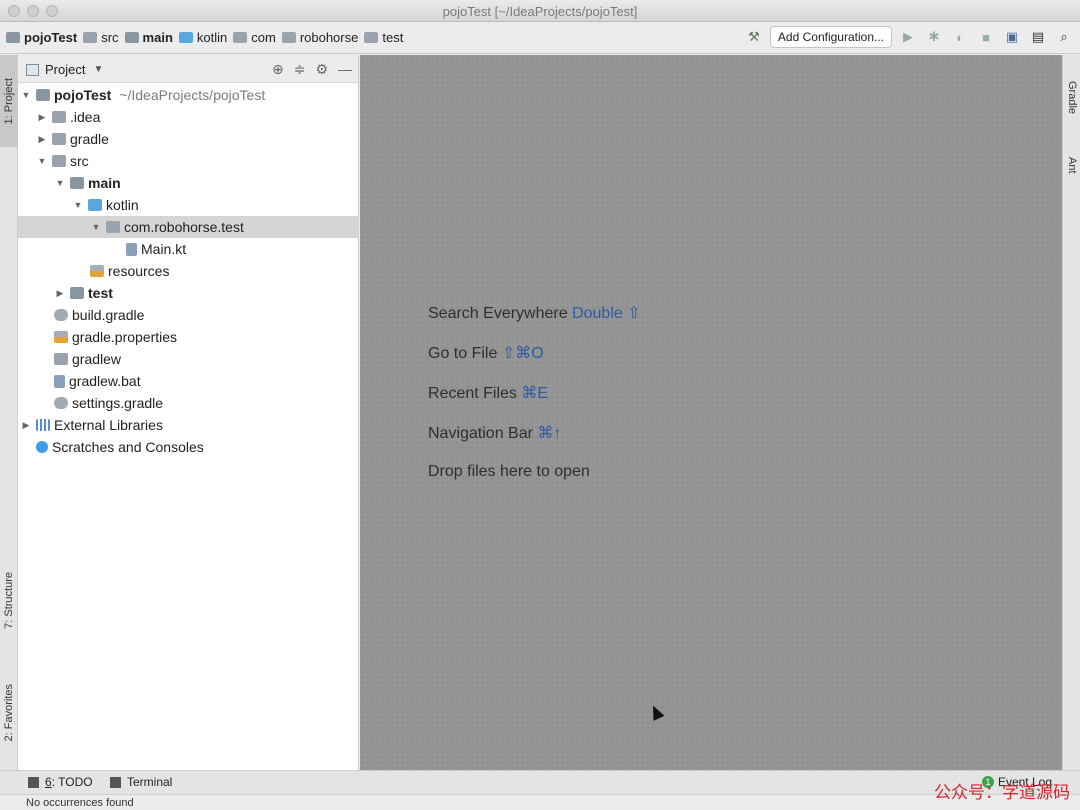  I want to click on locate-icon: ⊕, so click(278, 69).